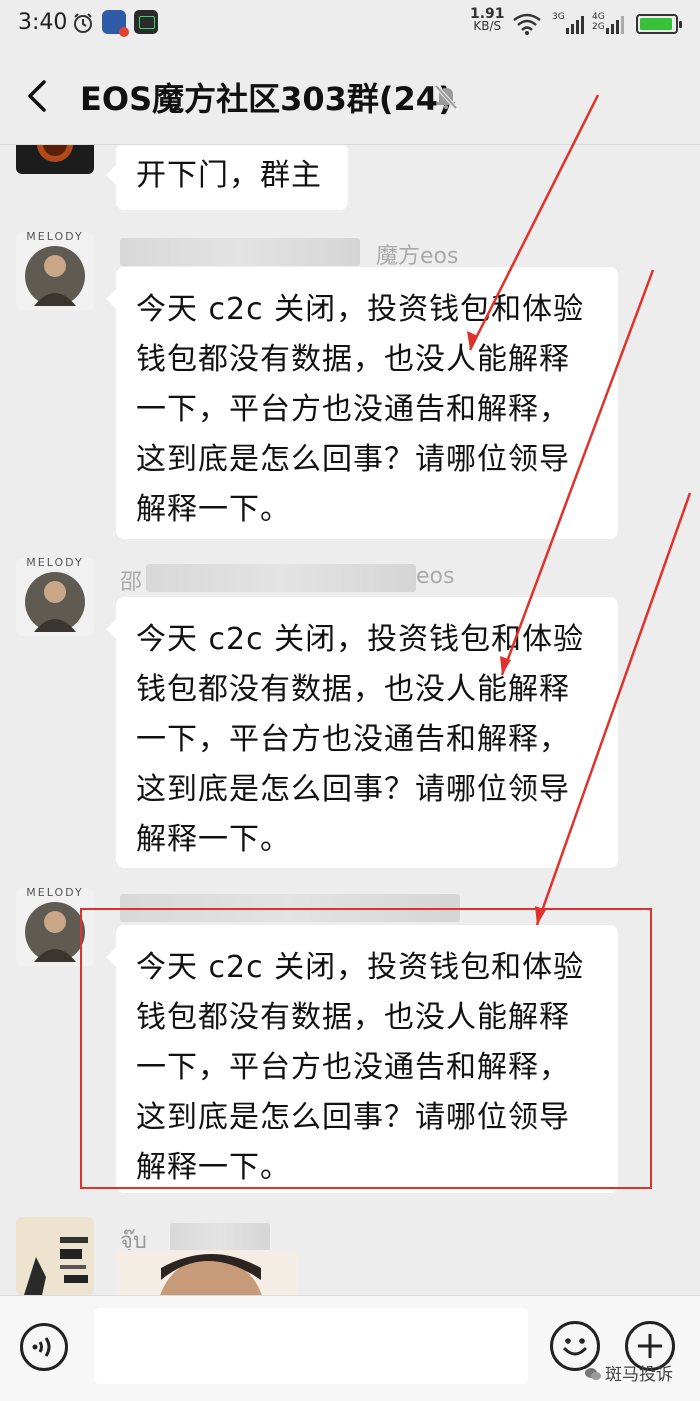 The image size is (700, 1401). I want to click on bell-off-icon, so click(446, 97).